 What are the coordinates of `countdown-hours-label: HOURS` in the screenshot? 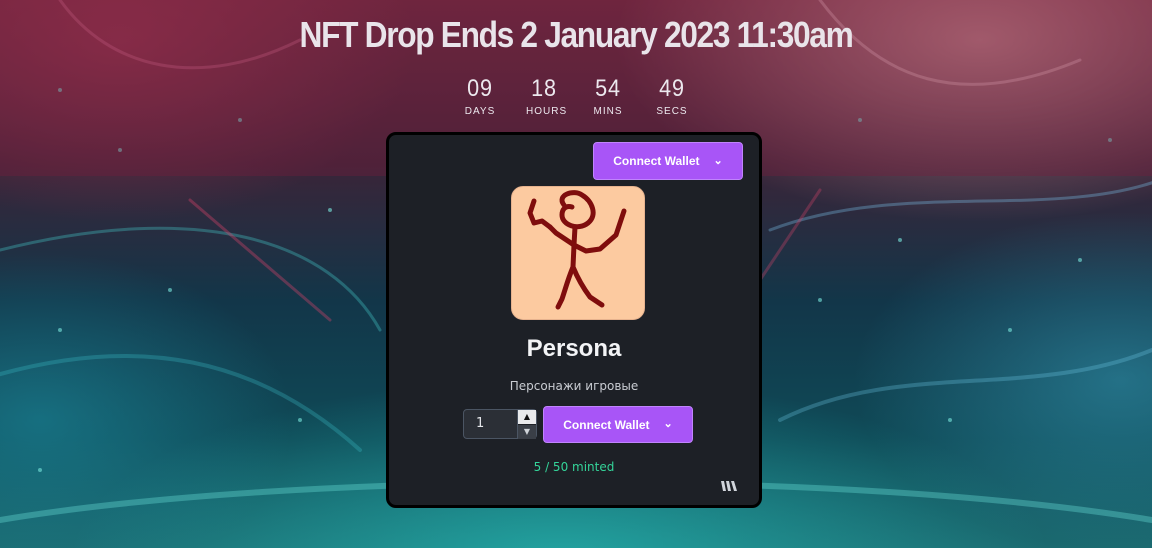 It's located at (547, 111).